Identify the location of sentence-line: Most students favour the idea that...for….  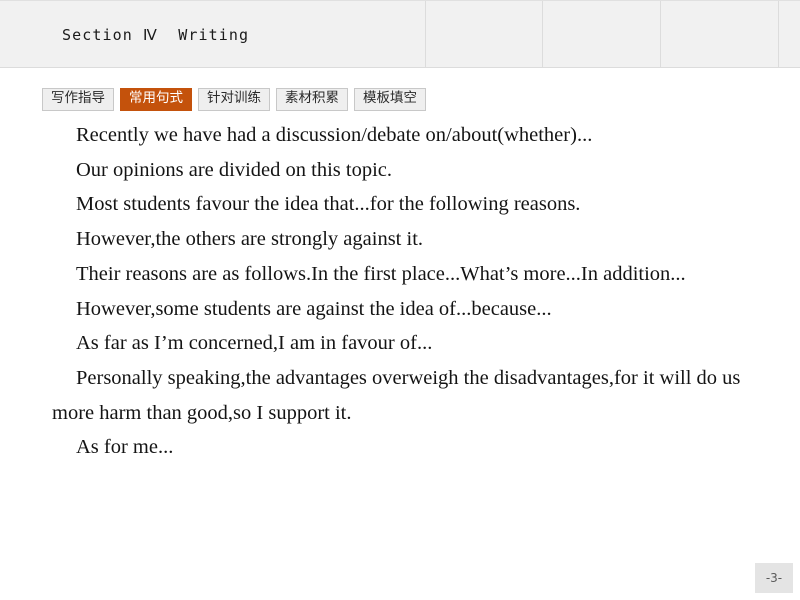
(328, 204).